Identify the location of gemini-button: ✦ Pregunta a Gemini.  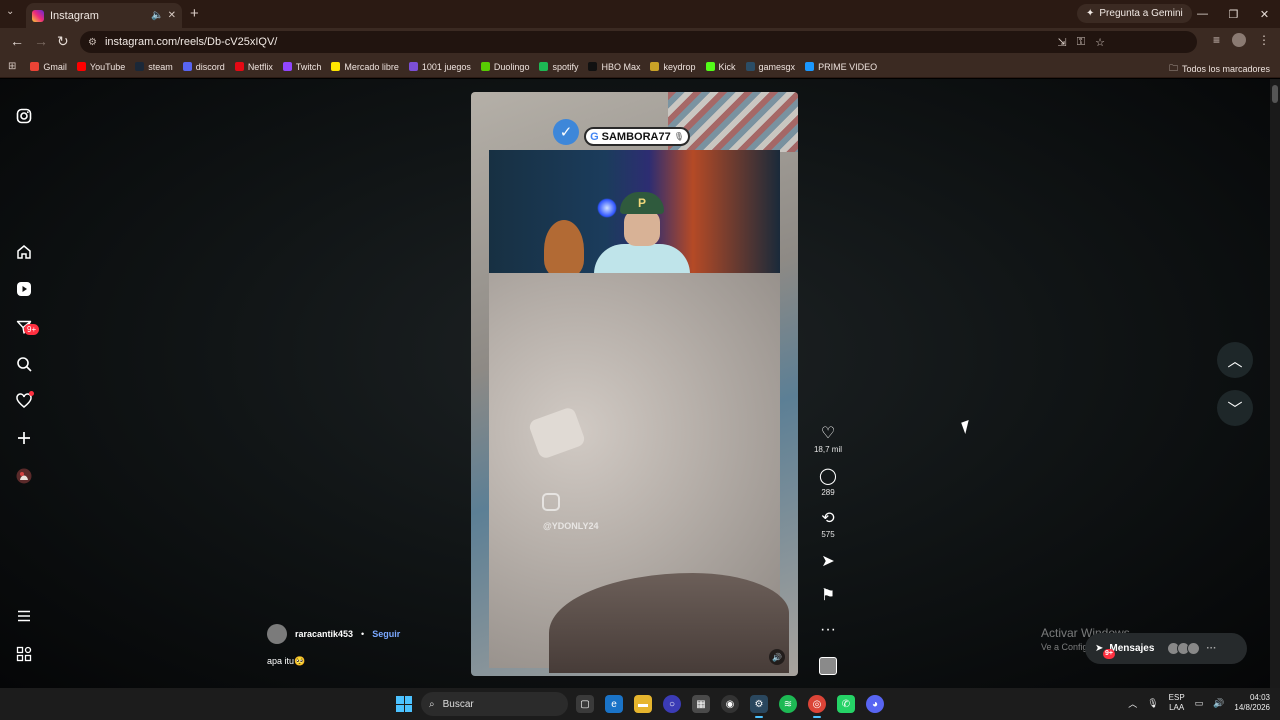
(1134, 13).